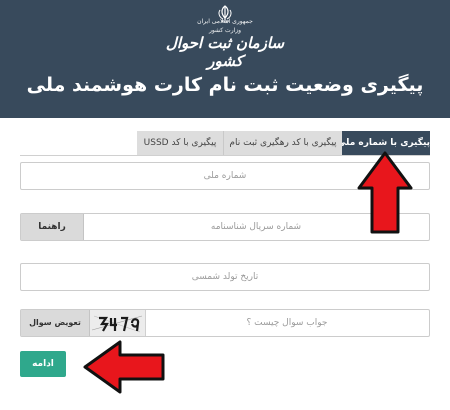 Image resolution: width=450 pixels, height=410 pixels. I want to click on continue-button: ادامه, so click(43, 364).